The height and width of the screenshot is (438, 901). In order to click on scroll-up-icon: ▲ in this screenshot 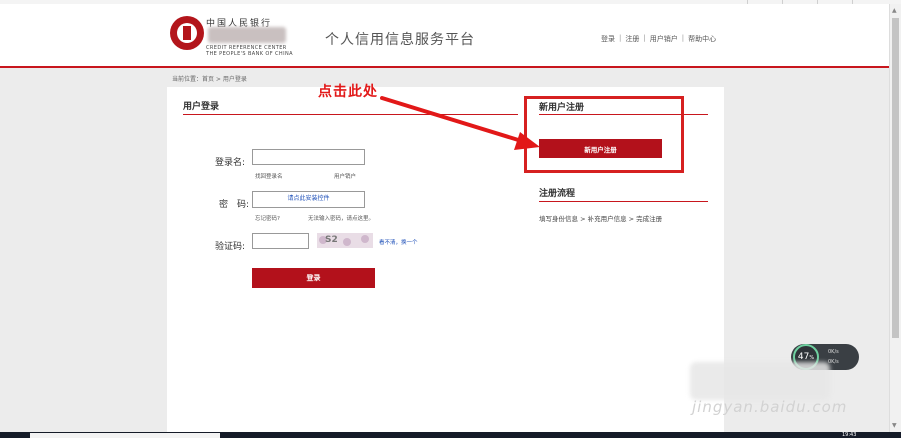, I will do `click(894, 10)`.